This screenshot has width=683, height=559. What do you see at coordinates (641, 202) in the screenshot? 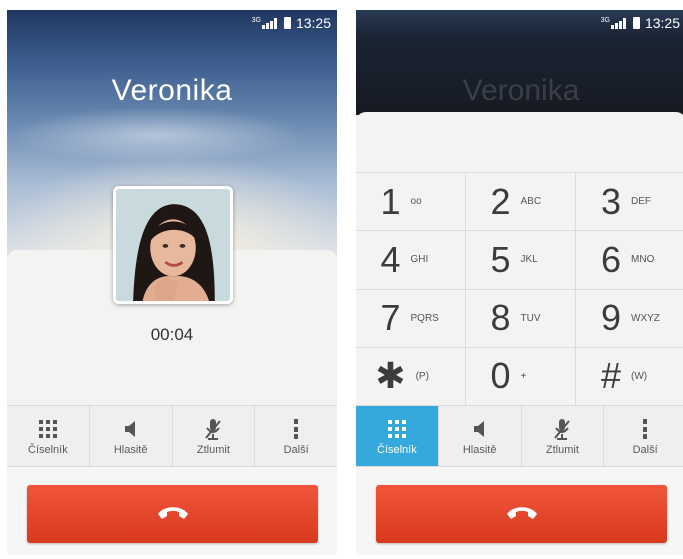
I see `key-letters: DEF` at bounding box center [641, 202].